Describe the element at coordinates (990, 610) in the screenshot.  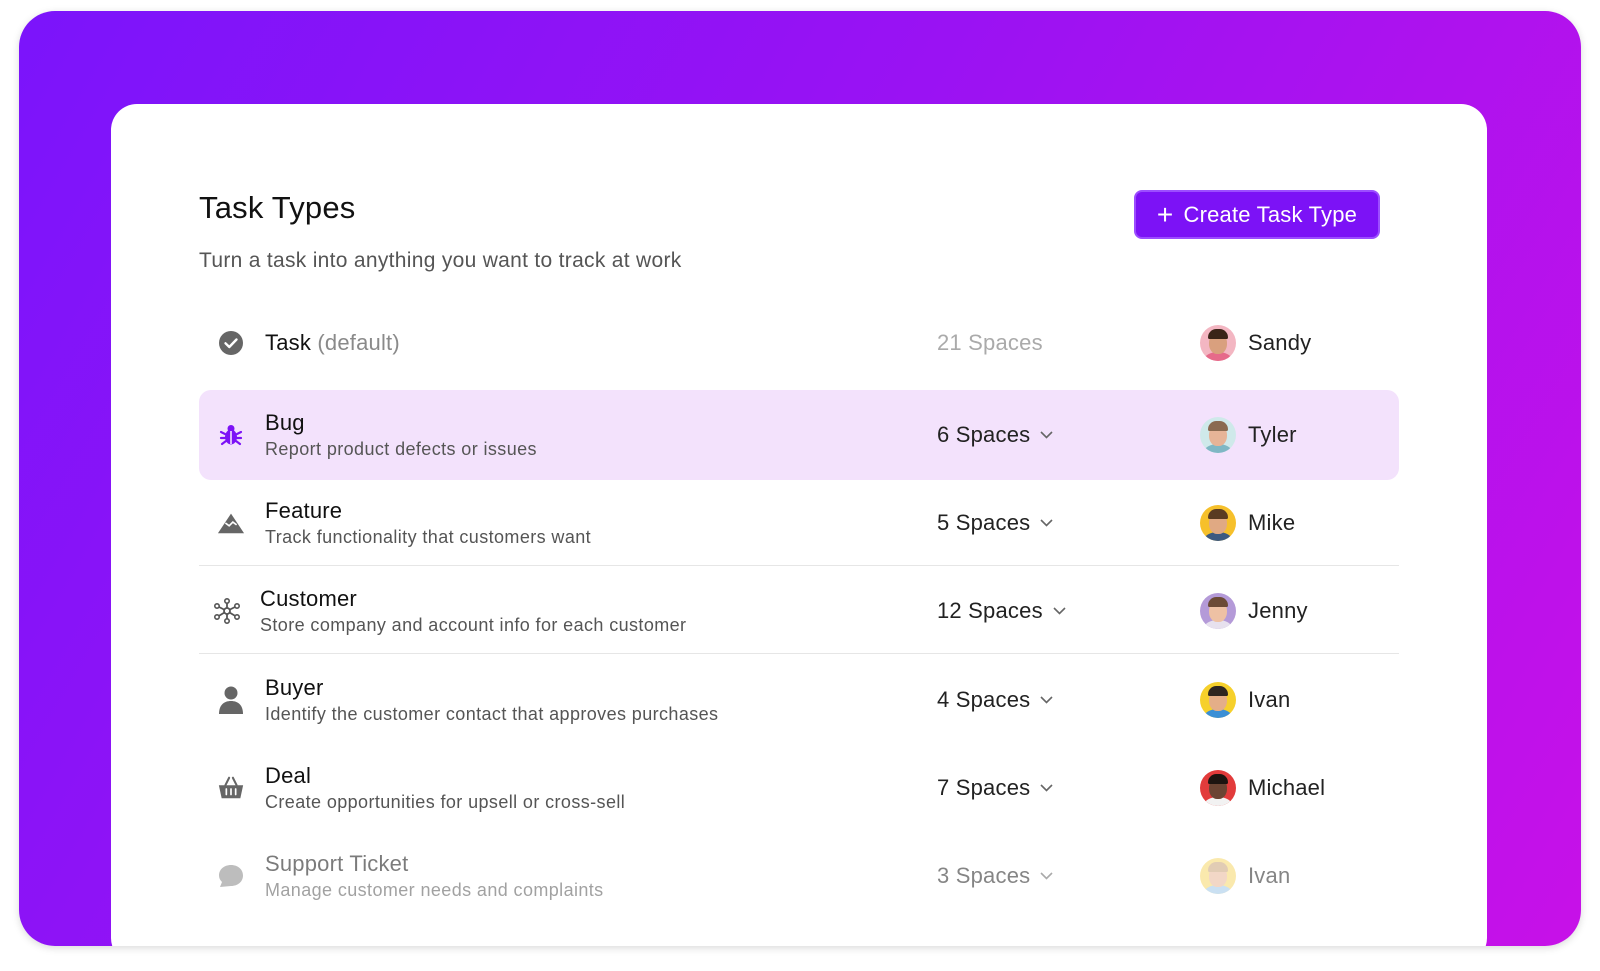
I see `spaces-label: 12 Spaces` at that location.